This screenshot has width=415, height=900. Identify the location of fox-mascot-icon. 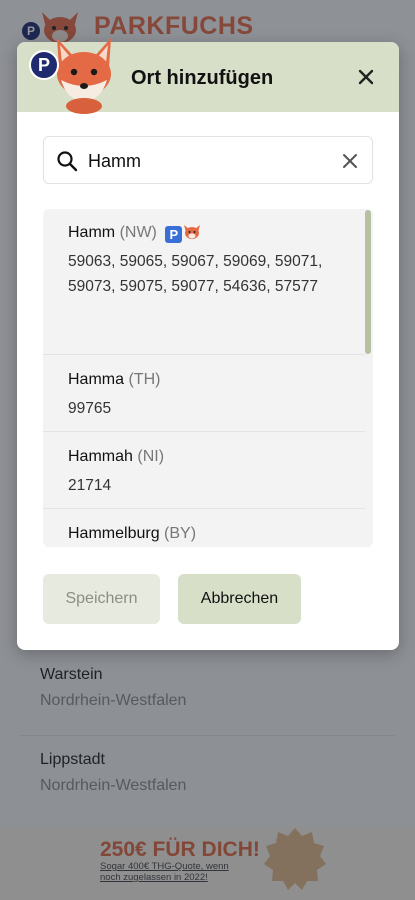
(84, 76).